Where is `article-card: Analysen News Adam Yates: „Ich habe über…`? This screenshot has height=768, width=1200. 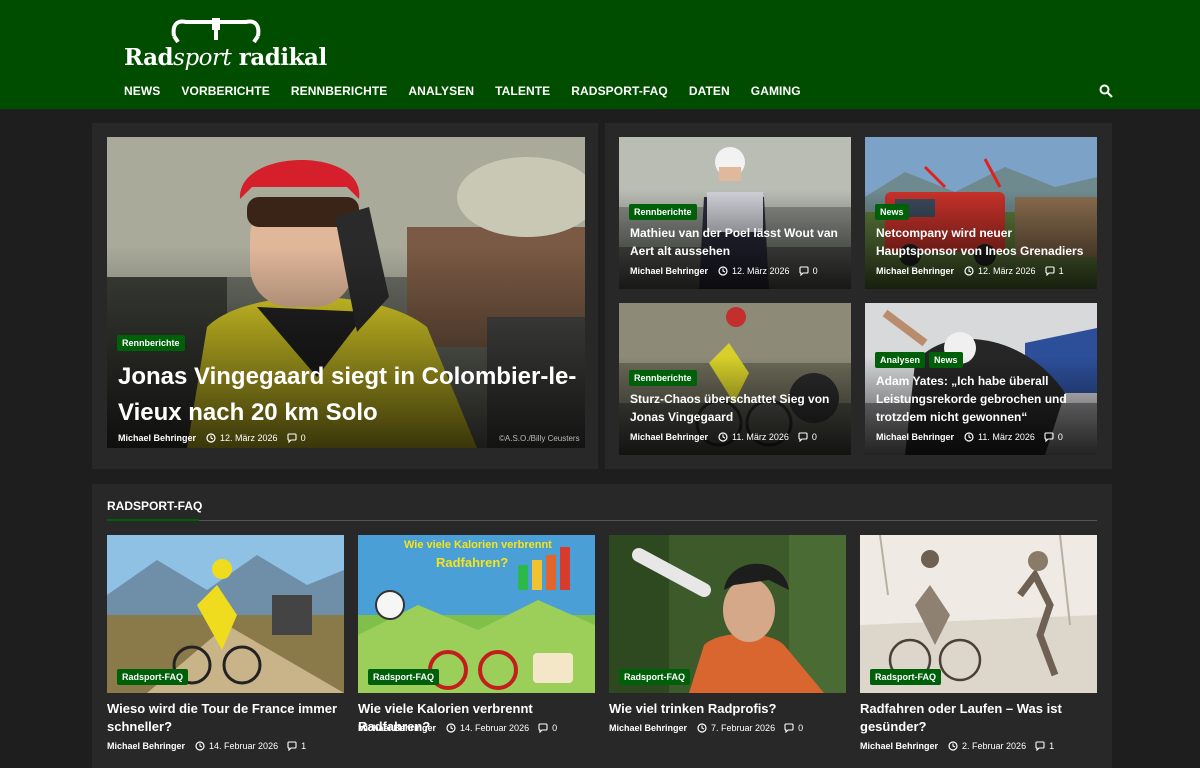 article-card: Analysen News Adam Yates: „Ich habe über… is located at coordinates (981, 379).